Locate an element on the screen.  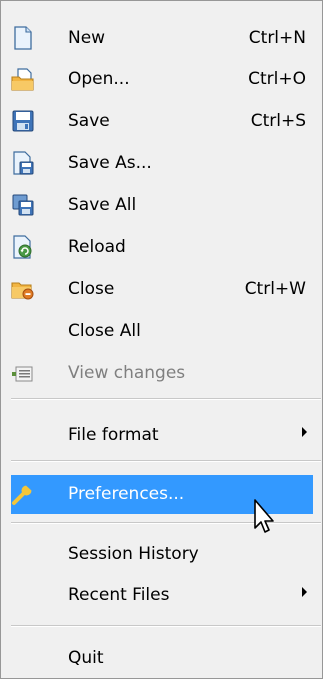
reload-icon is located at coordinates (23, 247).